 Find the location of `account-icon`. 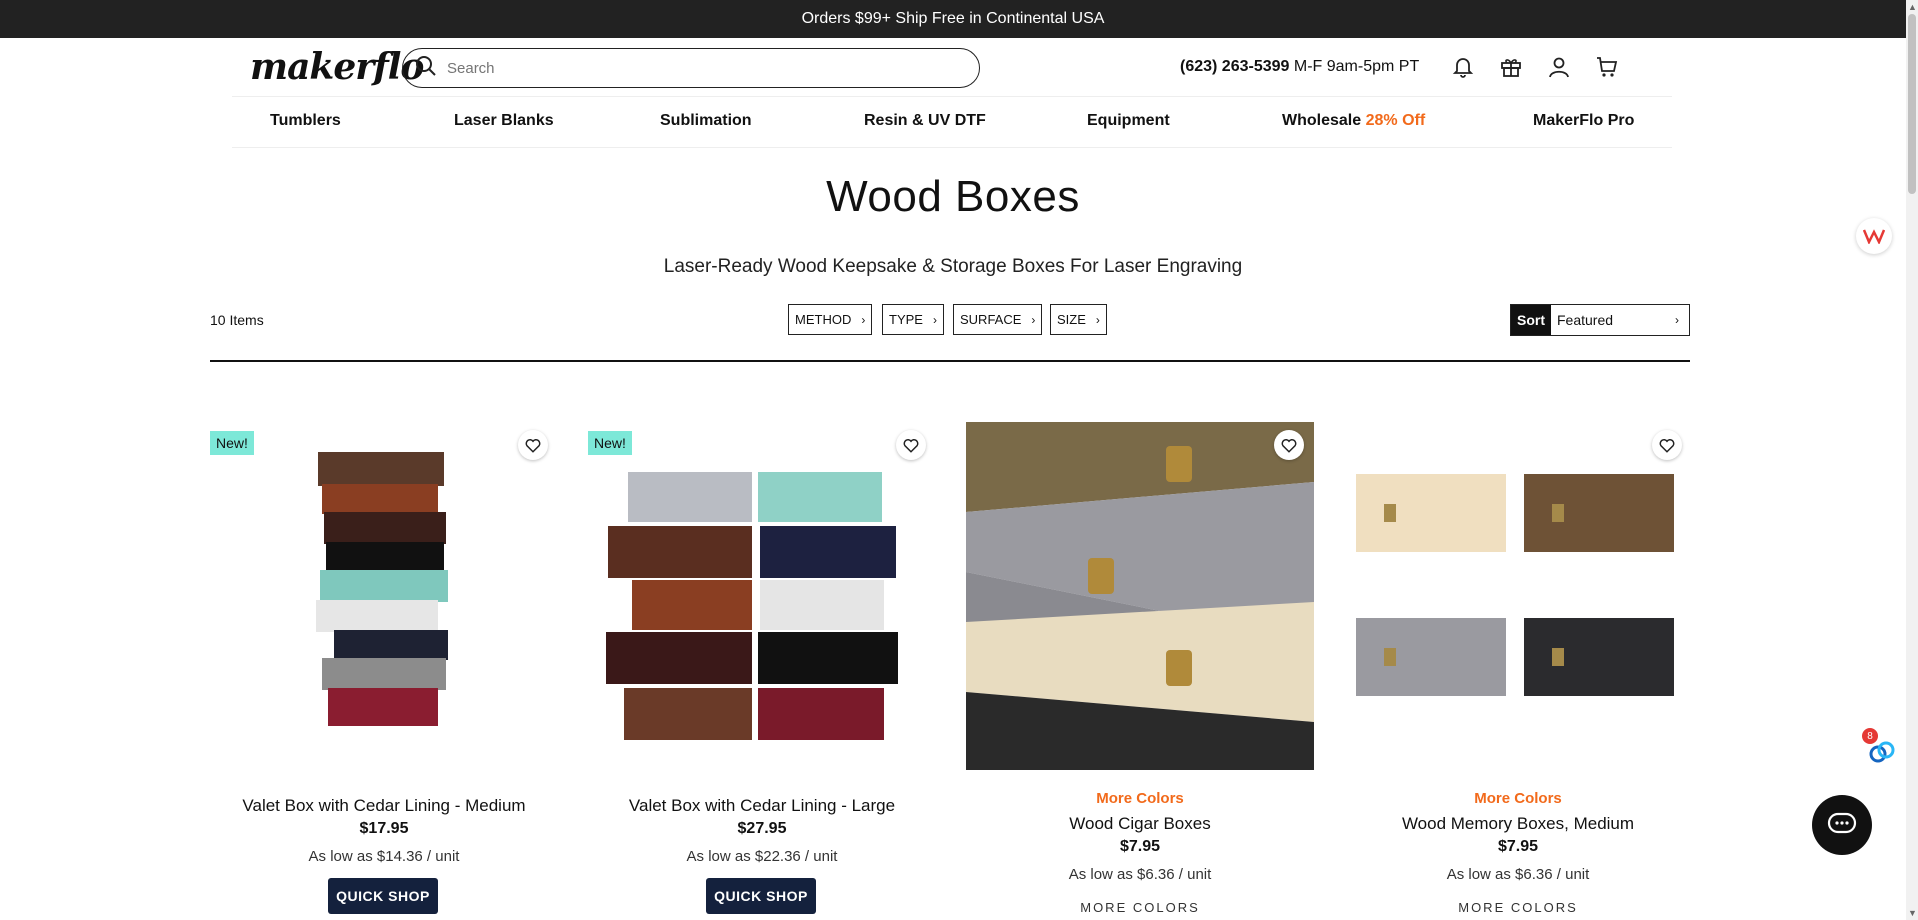

account-icon is located at coordinates (1559, 67).